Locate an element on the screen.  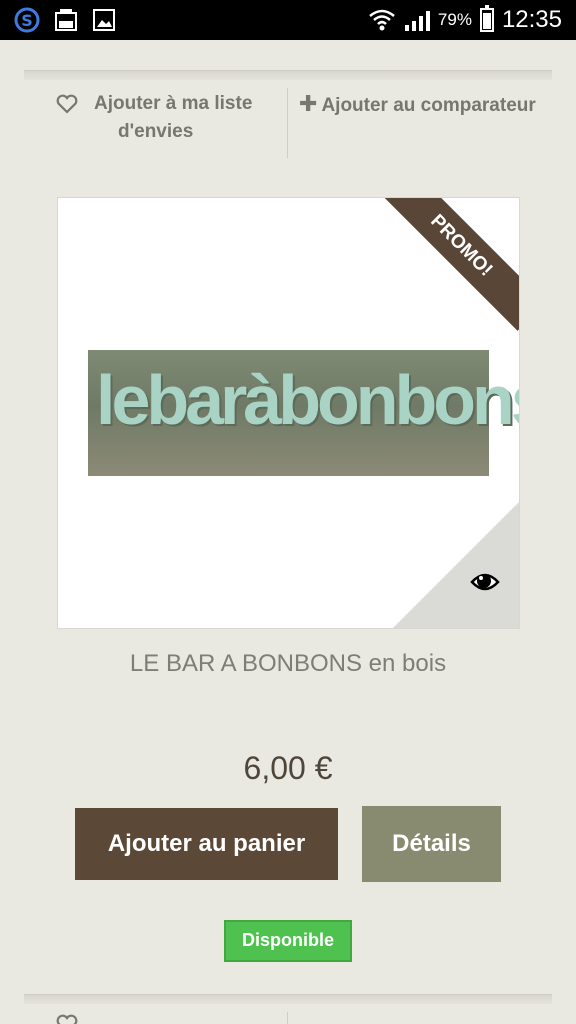
wishlist-label-line2: d'envies is located at coordinates (156, 131).